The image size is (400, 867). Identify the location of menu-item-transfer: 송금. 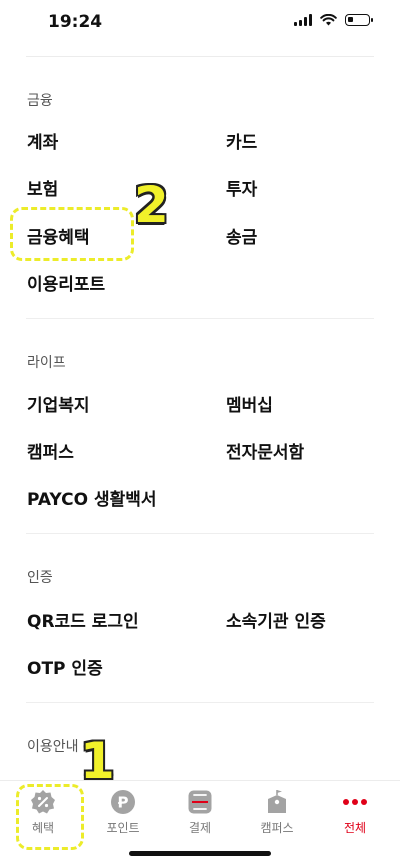
(241, 235).